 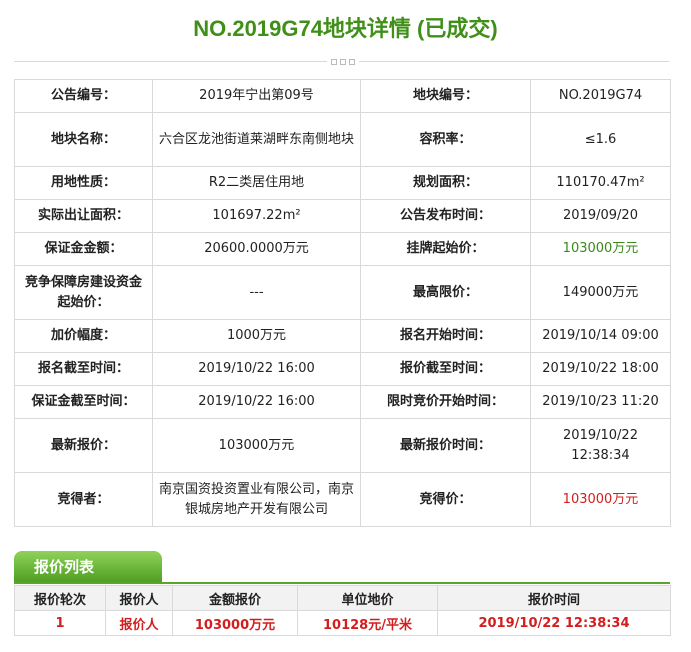 What do you see at coordinates (445, 369) in the screenshot?
I see `label-bid-end: 报价截至时间：` at bounding box center [445, 369].